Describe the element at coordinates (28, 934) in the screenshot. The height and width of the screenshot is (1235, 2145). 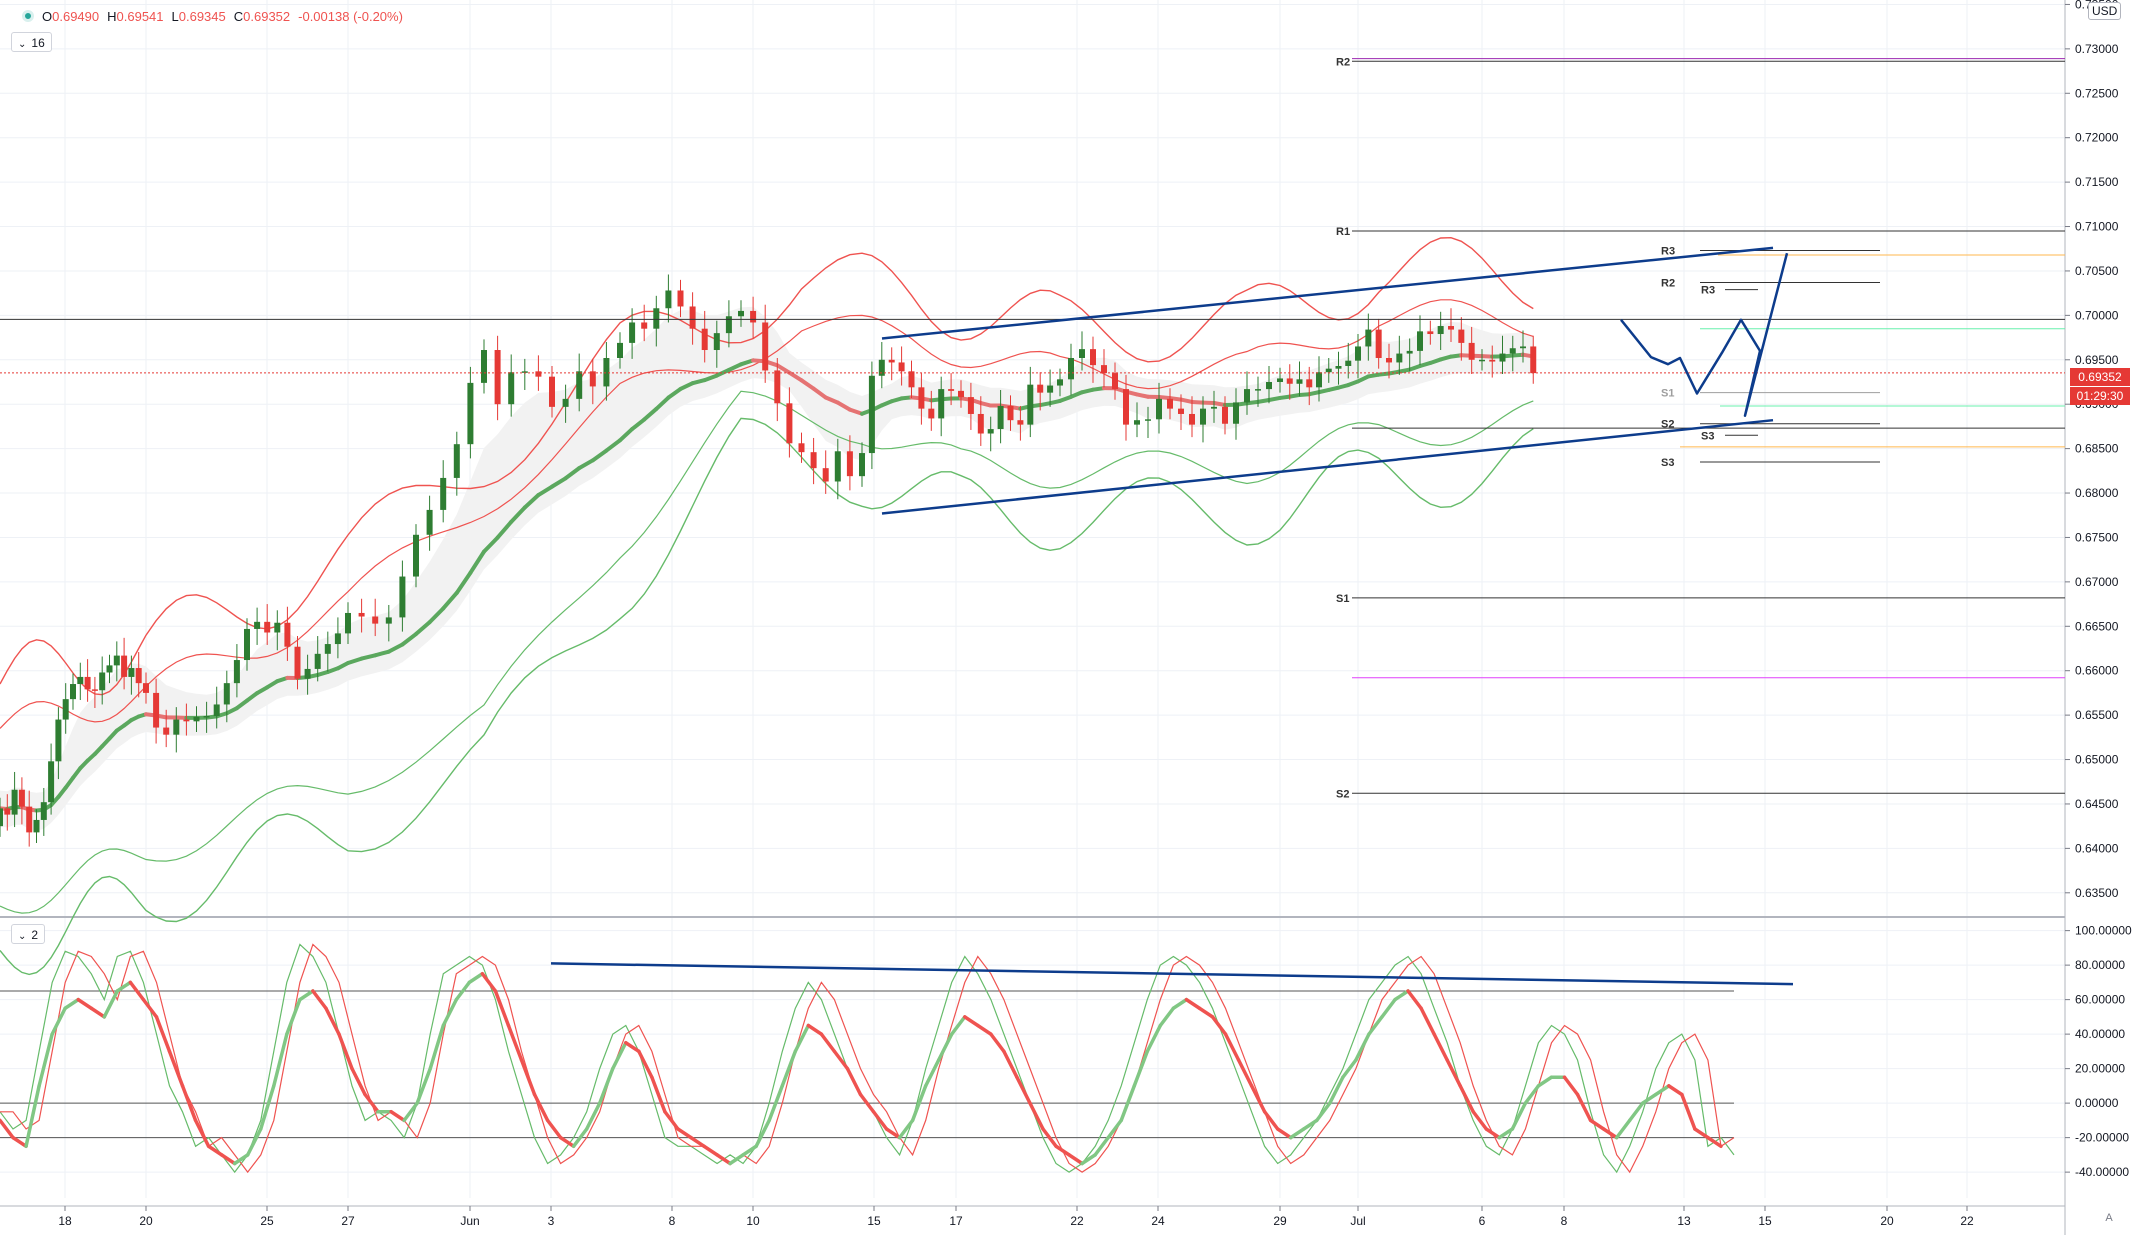
I see `oscillator-toggle: ⌄ 2` at that location.